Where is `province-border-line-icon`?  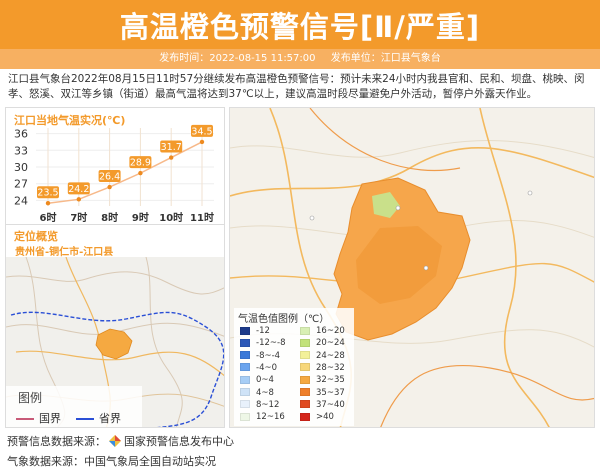 province-border-line-icon is located at coordinates (85, 419).